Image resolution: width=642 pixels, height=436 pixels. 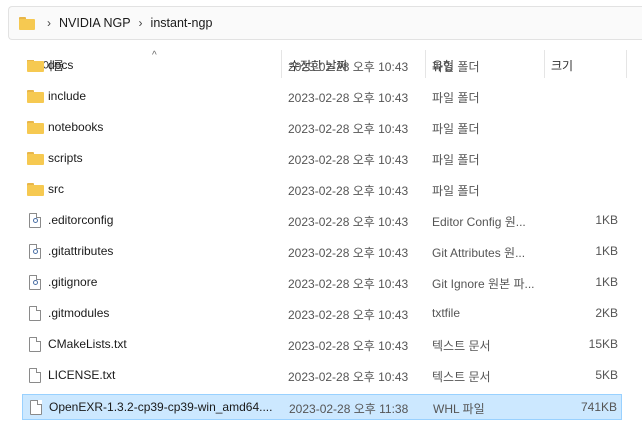 What do you see at coordinates (76, 127) in the screenshot?
I see `file-name: notebooks` at bounding box center [76, 127].